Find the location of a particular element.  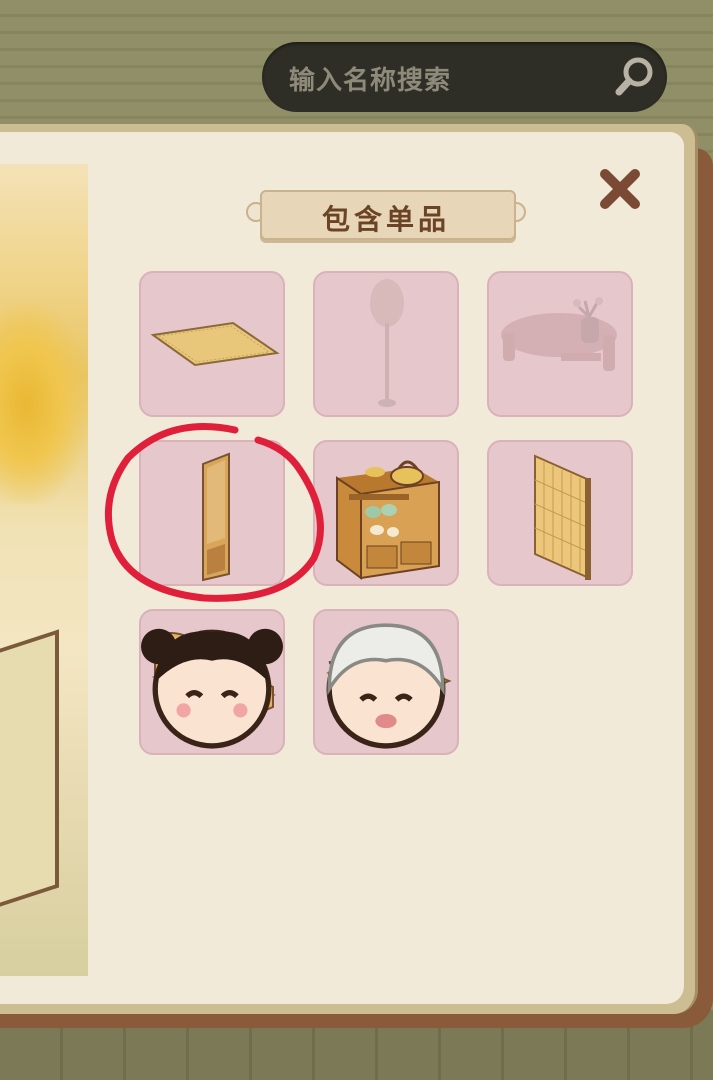

item-slot-tea-cabinet is located at coordinates (386, 513).